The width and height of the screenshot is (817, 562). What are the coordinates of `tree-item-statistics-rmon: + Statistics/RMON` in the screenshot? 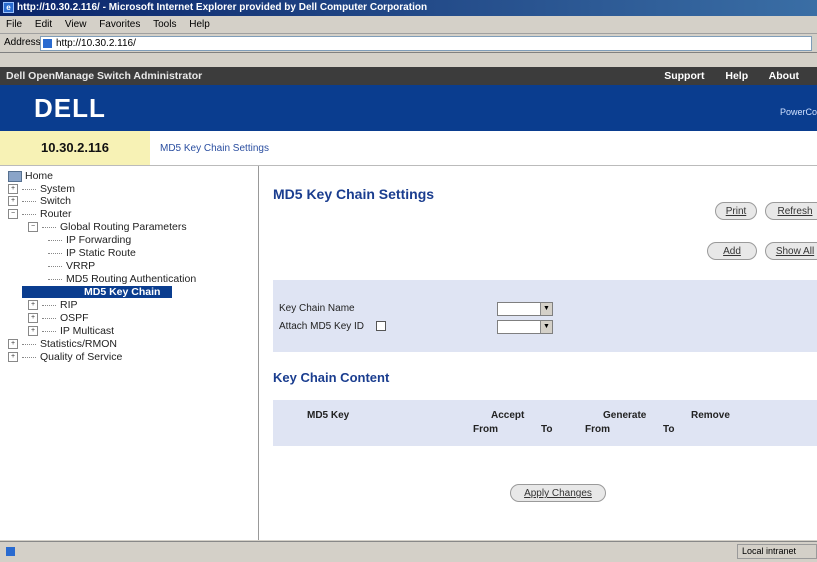 It's located at (62, 344).